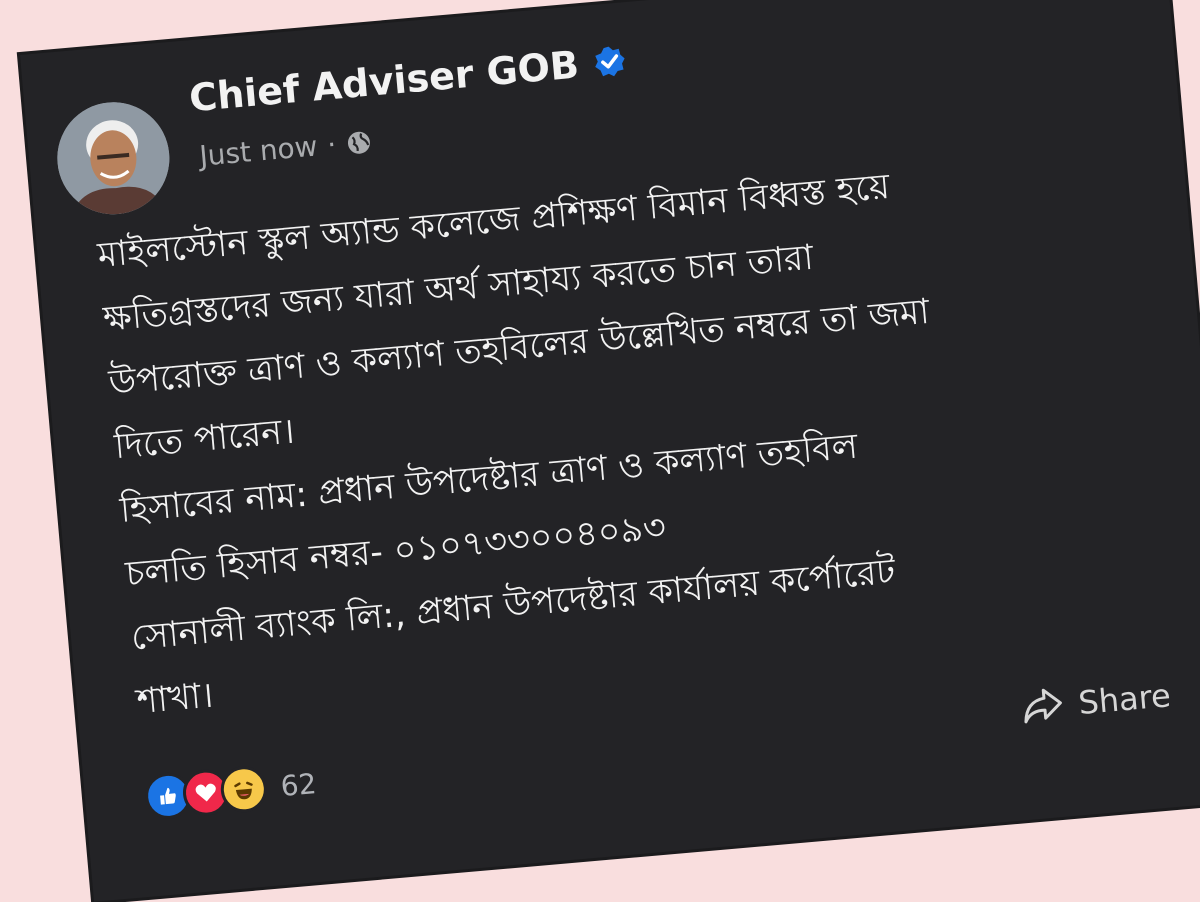 Image resolution: width=1200 pixels, height=902 pixels. Describe the element at coordinates (243, 789) in the screenshot. I see `haha-reaction-icon` at that location.